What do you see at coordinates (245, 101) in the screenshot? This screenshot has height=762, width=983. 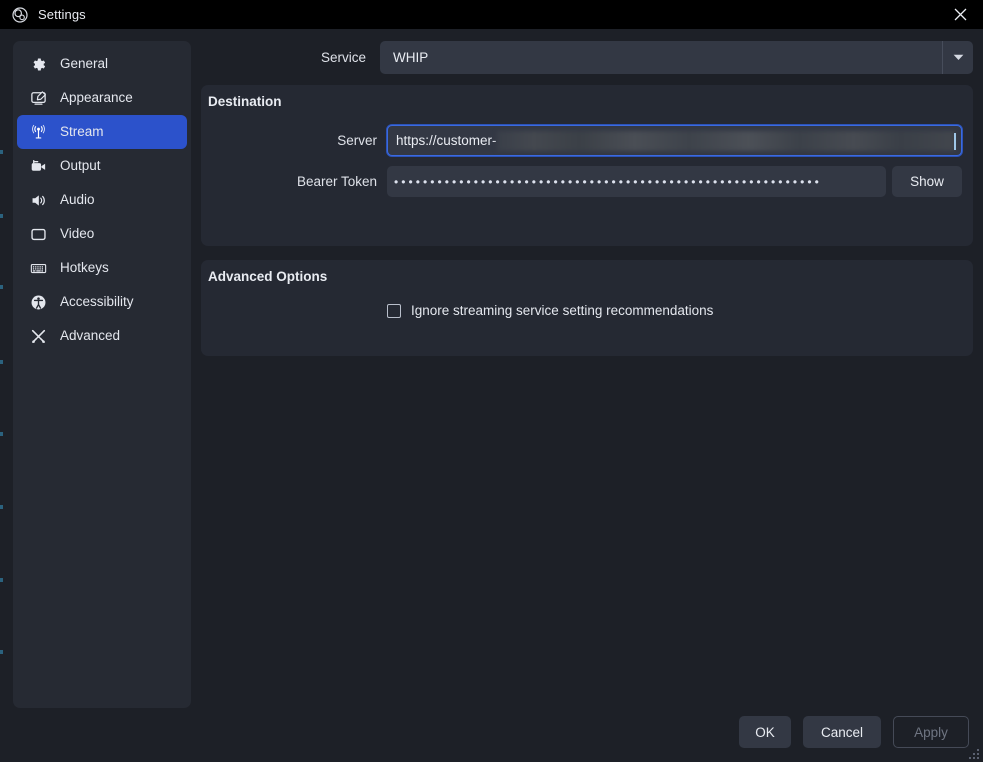 I see `destination-title: Destination` at bounding box center [245, 101].